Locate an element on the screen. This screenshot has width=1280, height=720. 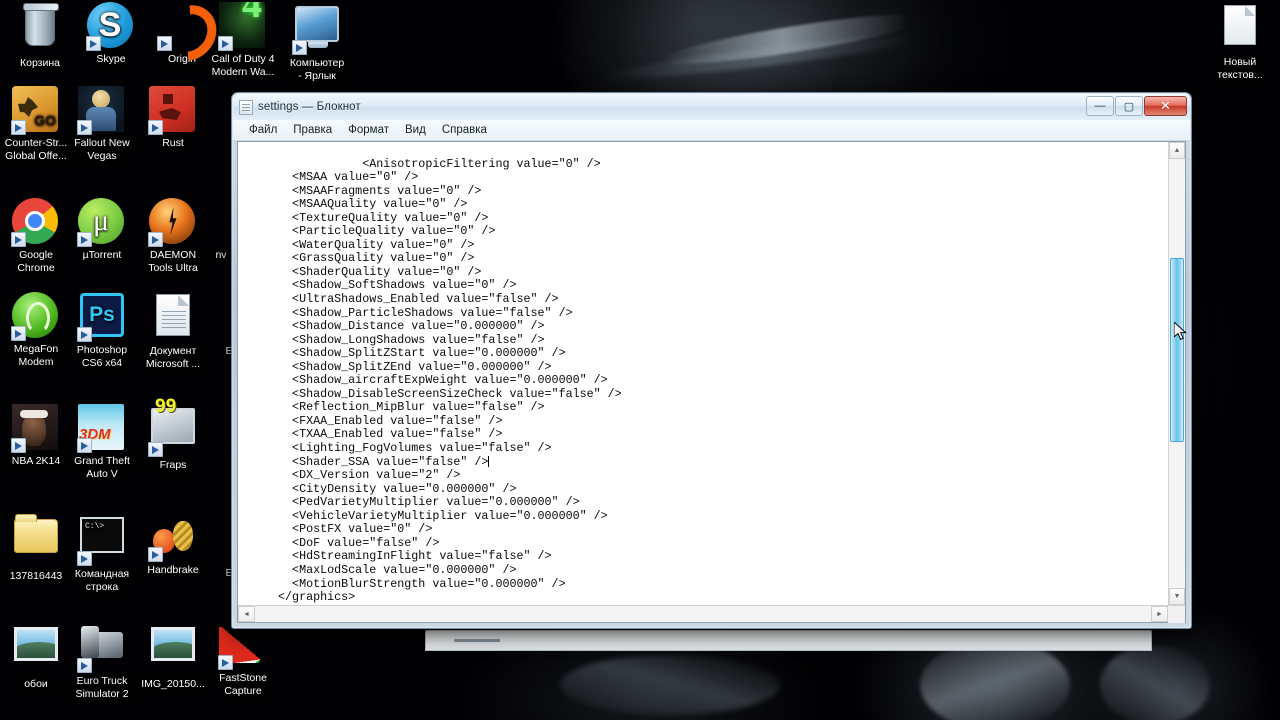
desktop-icon-fallout-new-vegas: Fallout New Vegas is located at coordinates (102, 124).